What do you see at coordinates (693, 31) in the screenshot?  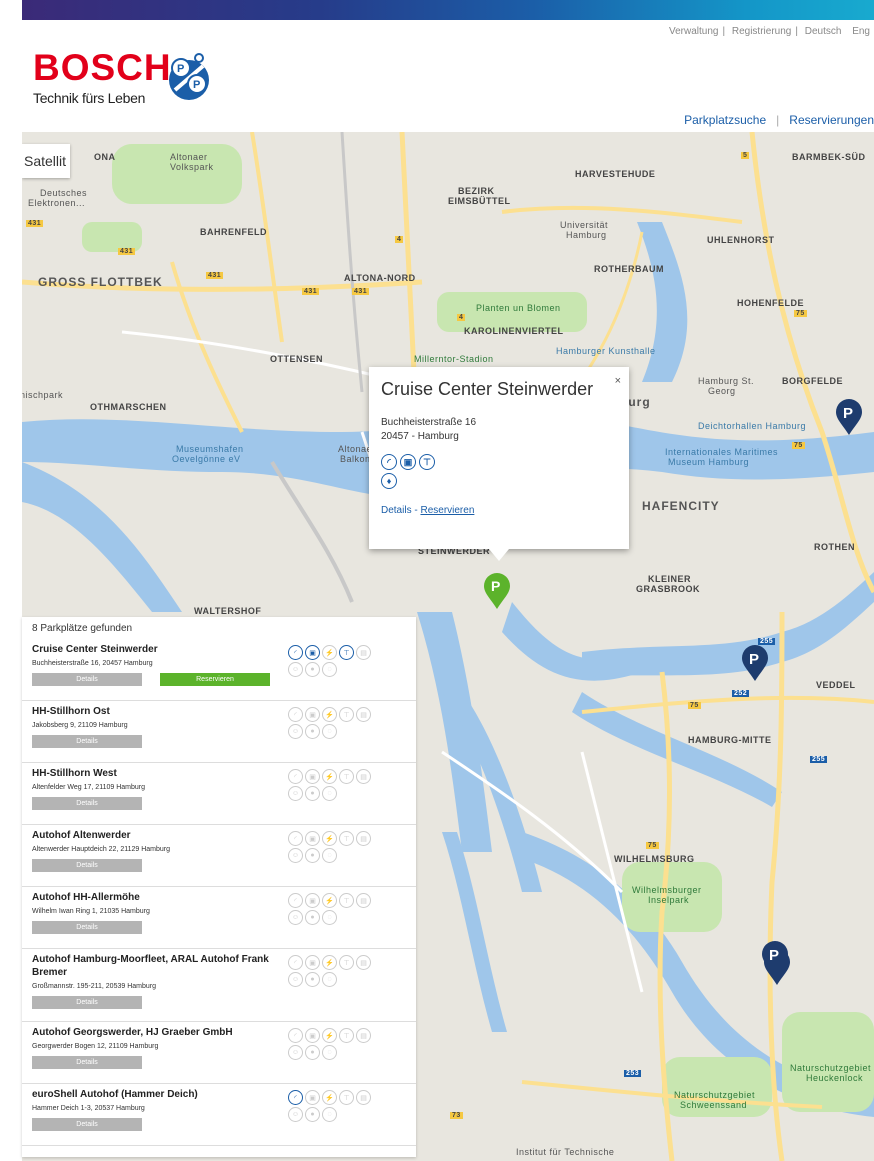 I see `link-verwaltung: Verwaltung` at bounding box center [693, 31].